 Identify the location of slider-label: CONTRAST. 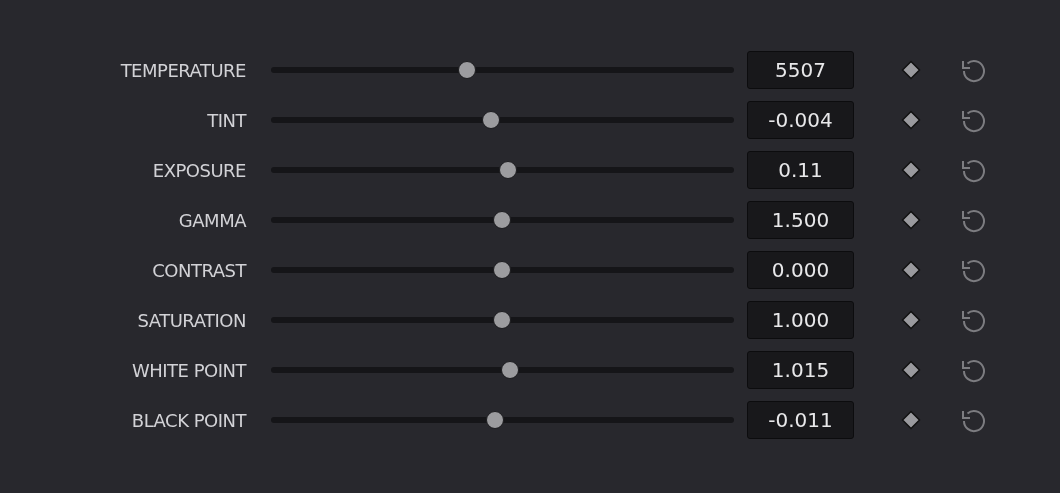
(198, 270).